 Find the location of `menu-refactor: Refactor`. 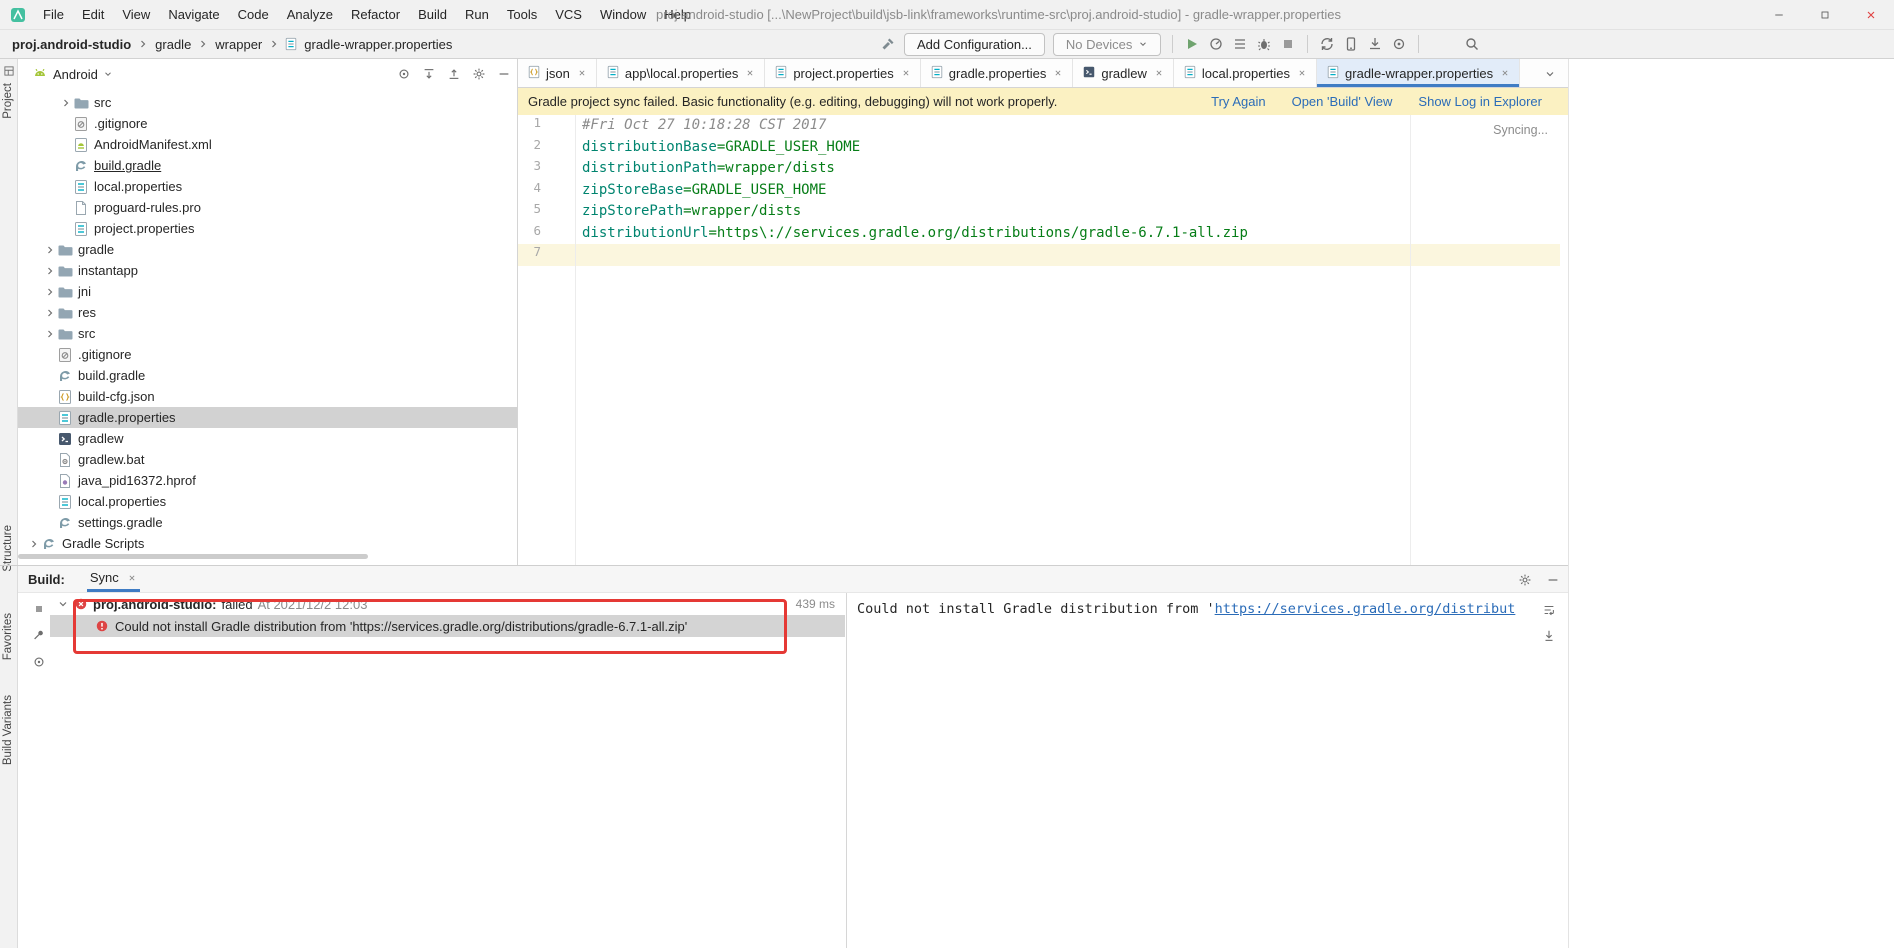

menu-refactor: Refactor is located at coordinates (375, 15).